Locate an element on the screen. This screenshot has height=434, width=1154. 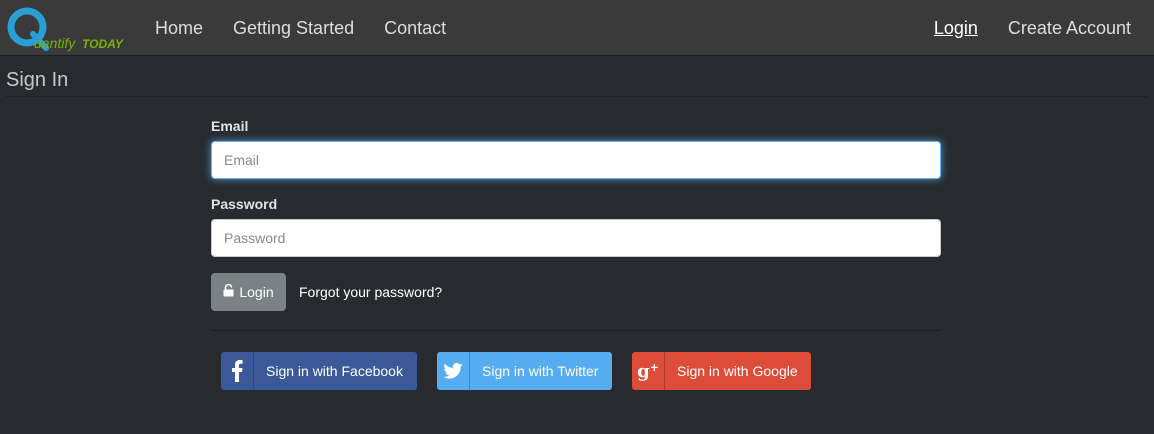
login-button: Login is located at coordinates (248, 292).